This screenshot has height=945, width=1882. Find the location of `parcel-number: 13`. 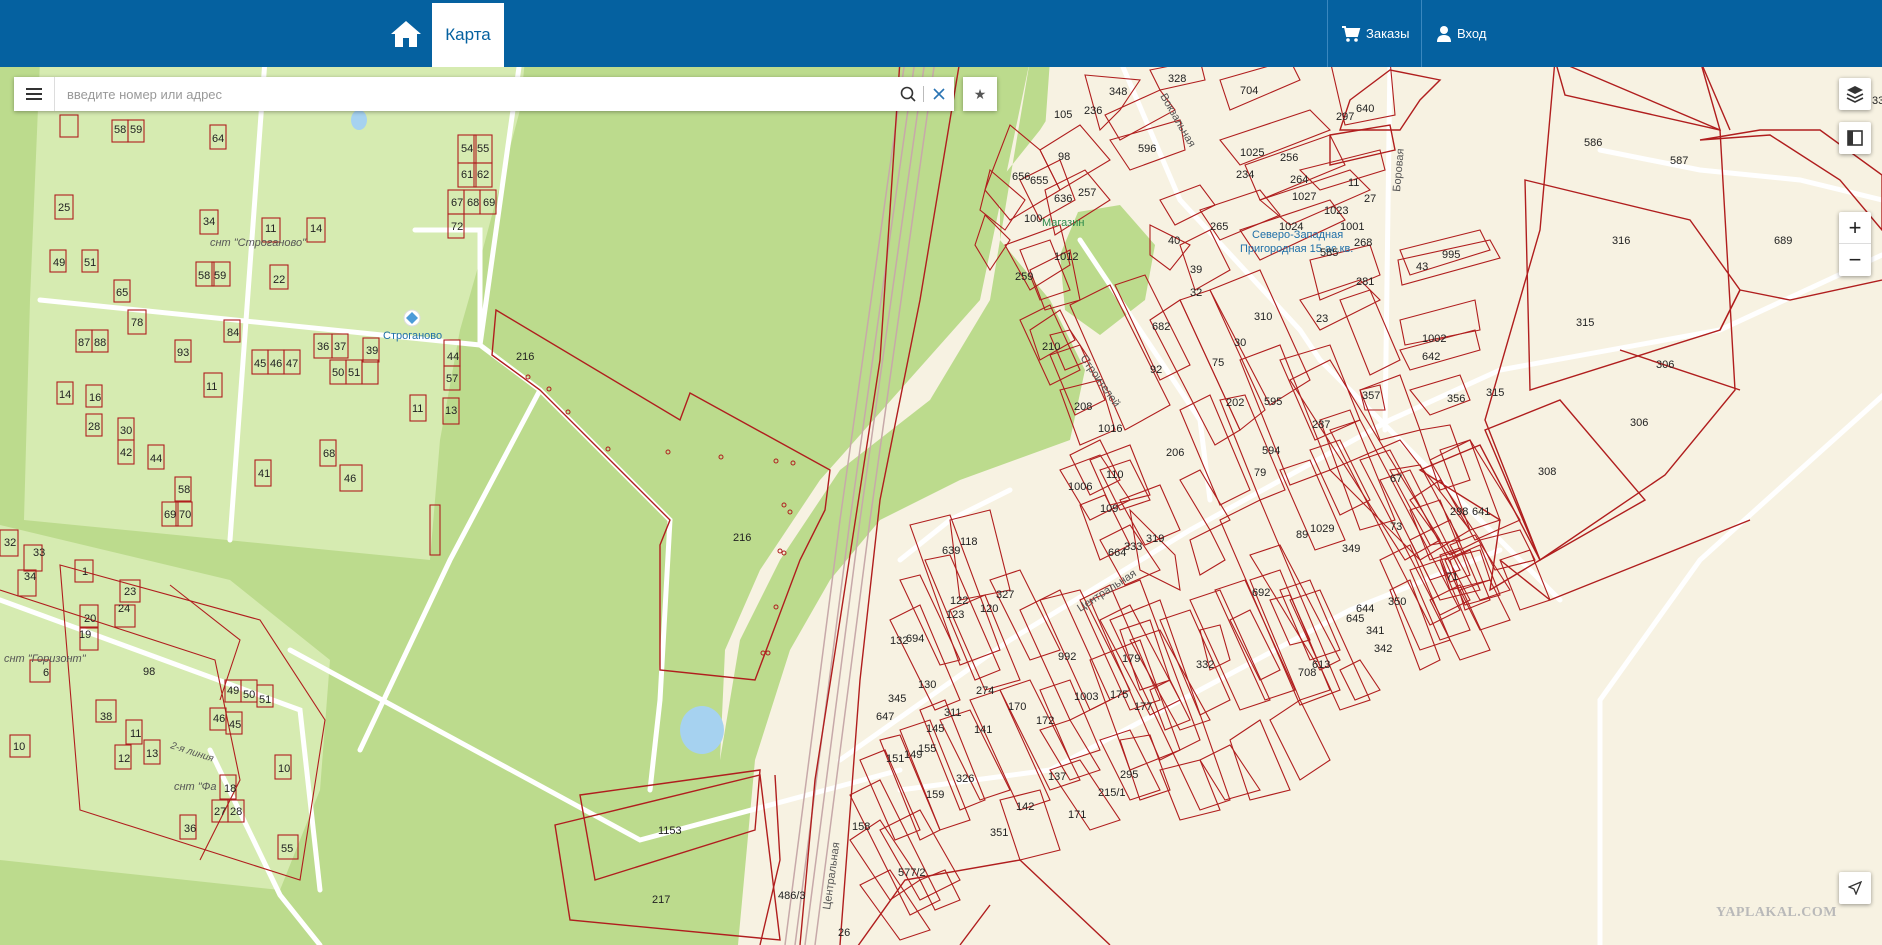

parcel-number: 13 is located at coordinates (152, 754).